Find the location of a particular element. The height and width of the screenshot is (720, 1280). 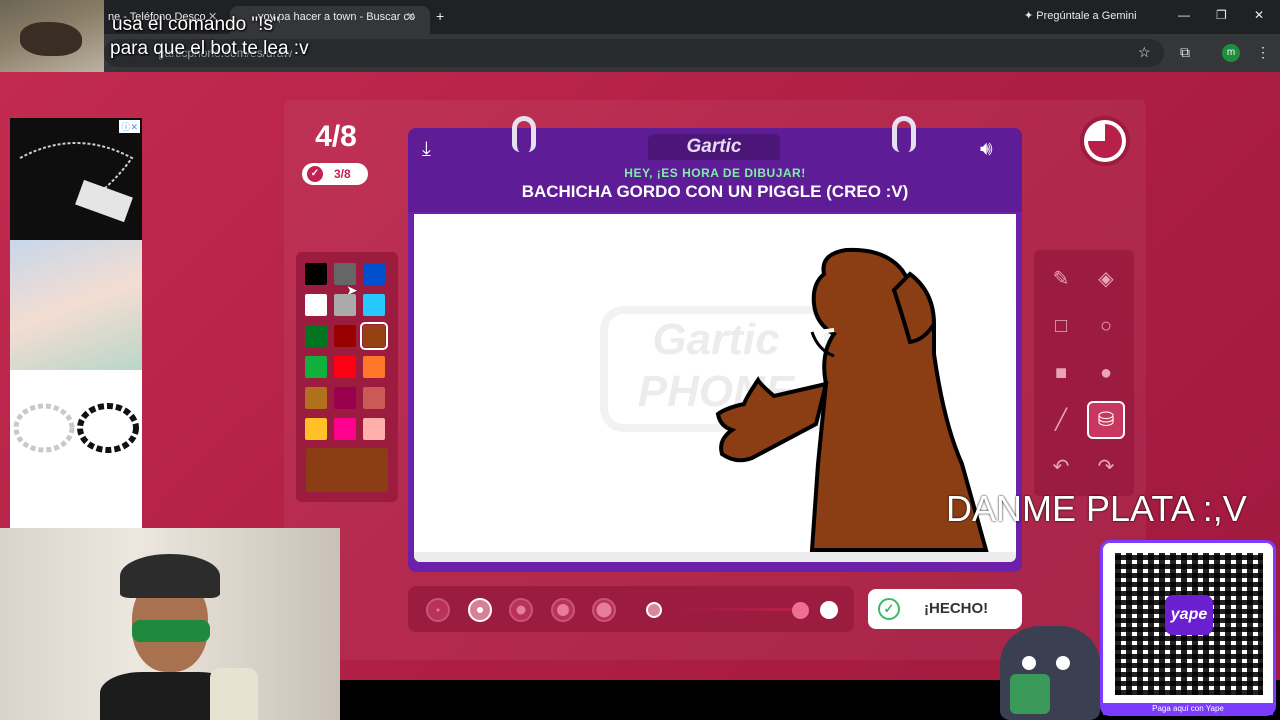

pencil-icon: ✎ is located at coordinates (1061, 279).